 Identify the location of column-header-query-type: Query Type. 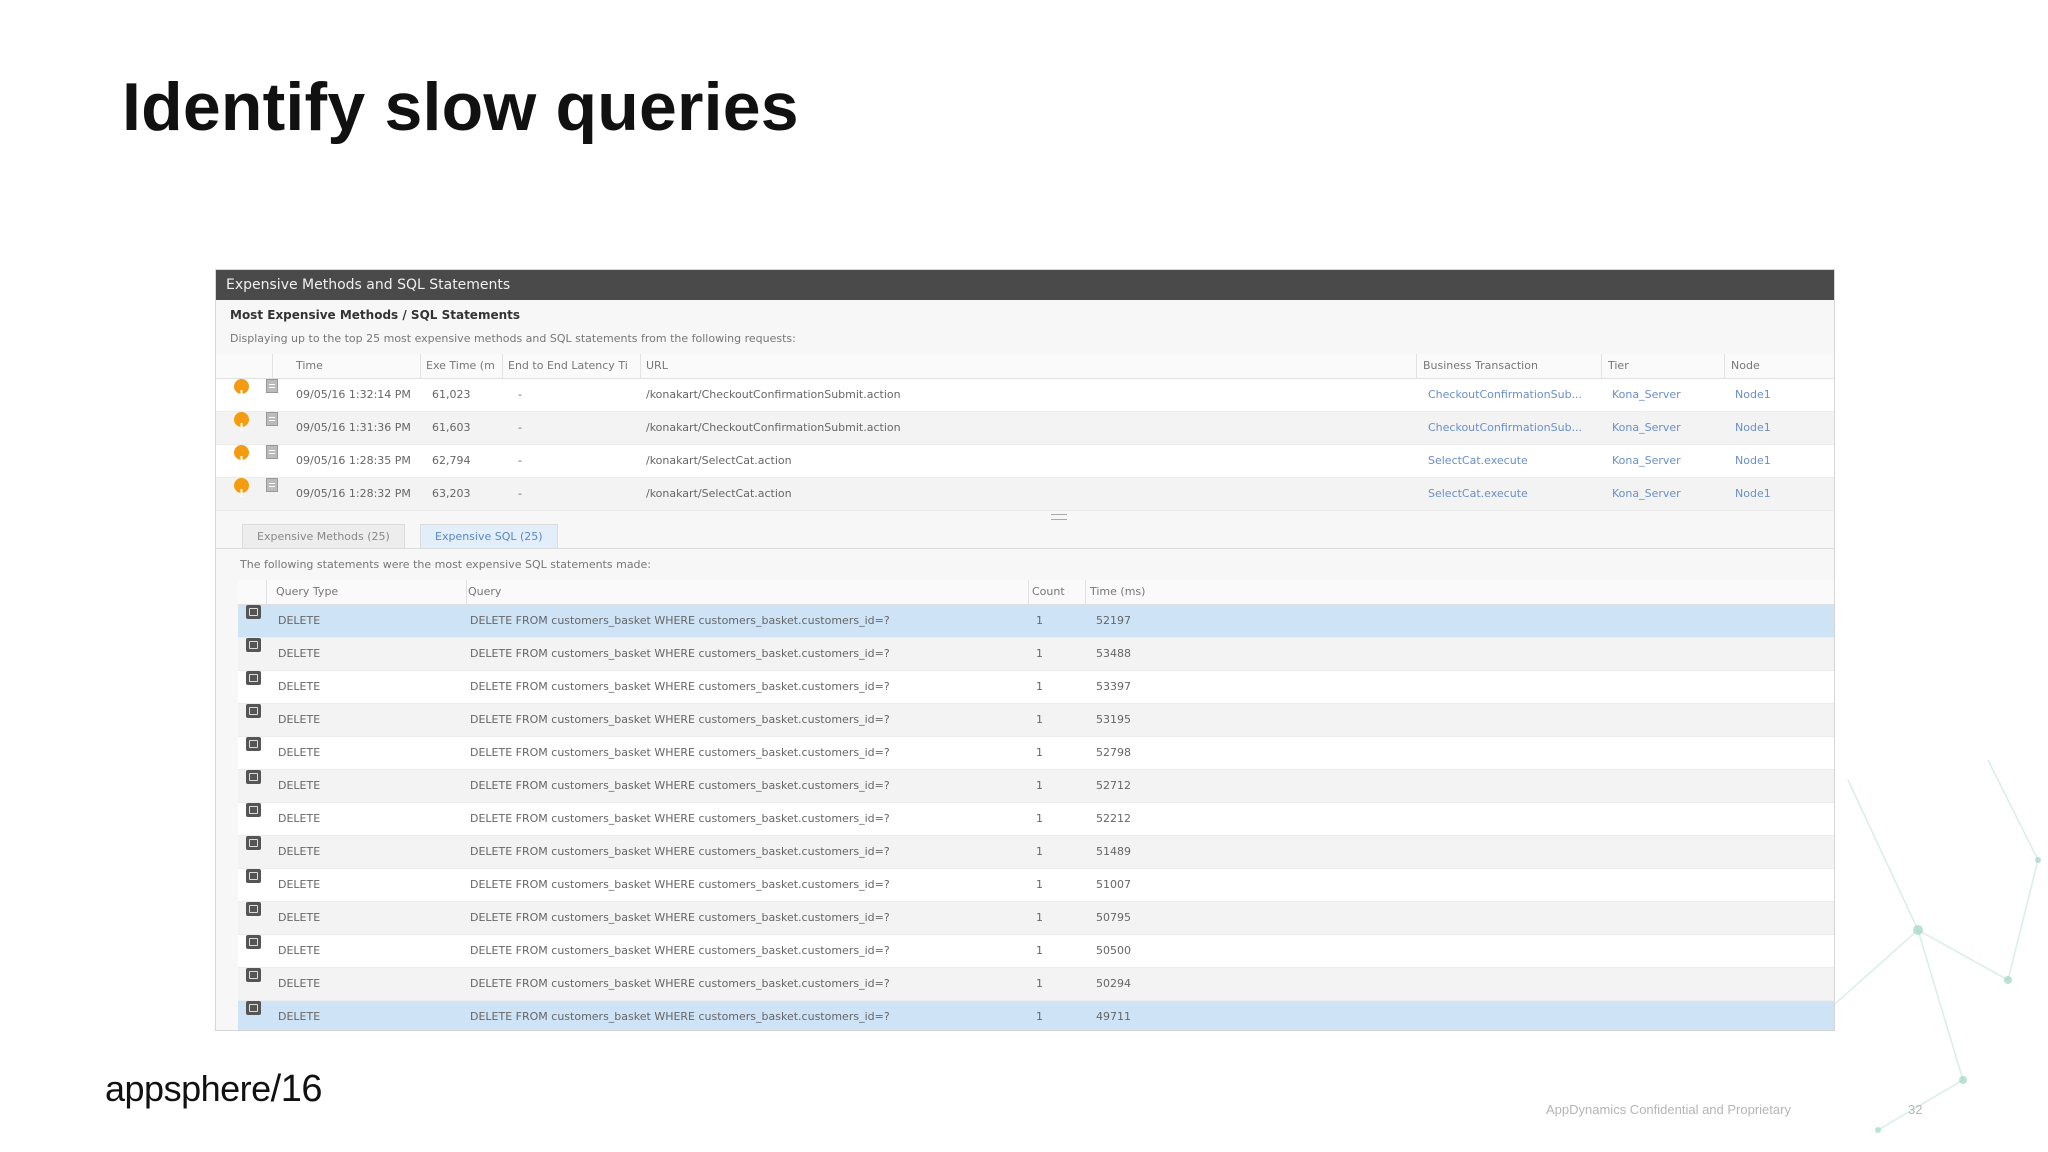
(307, 592).